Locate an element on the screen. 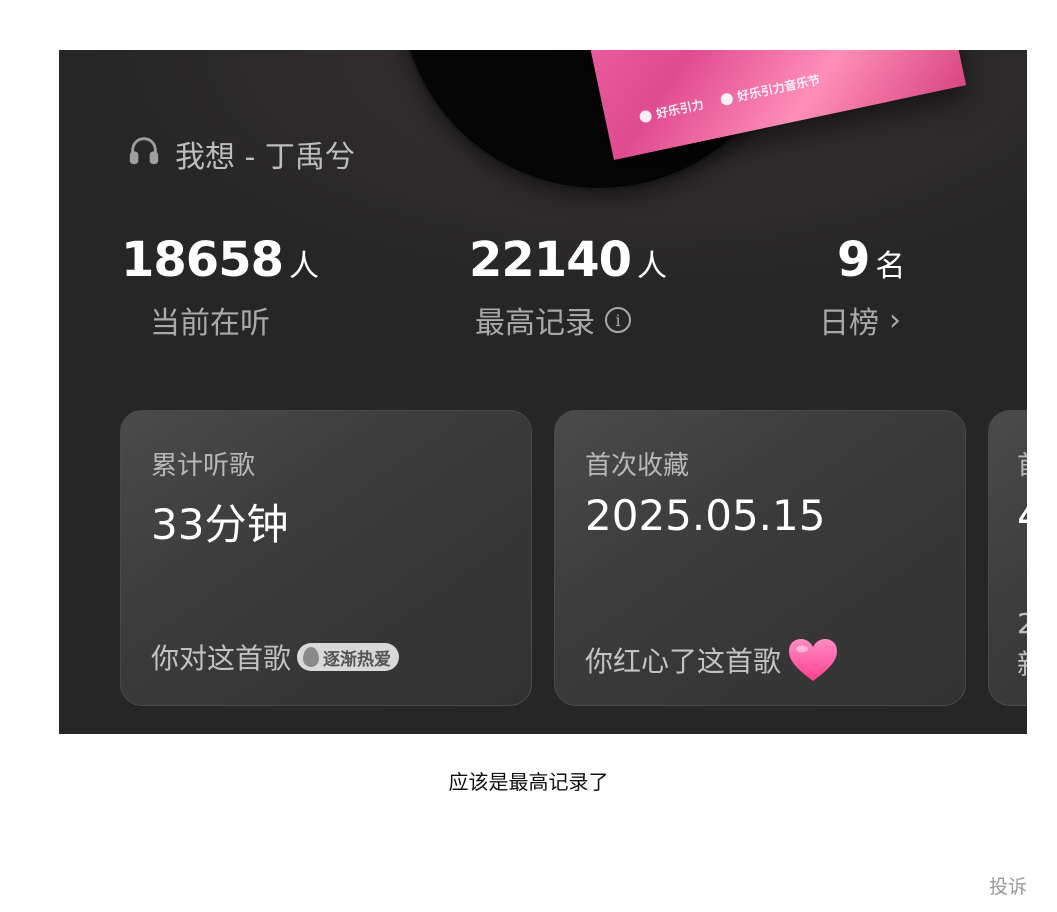 This screenshot has height=912, width=1057. poster-logos: 好乐引力 好乐引力音乐节 is located at coordinates (730, 98).